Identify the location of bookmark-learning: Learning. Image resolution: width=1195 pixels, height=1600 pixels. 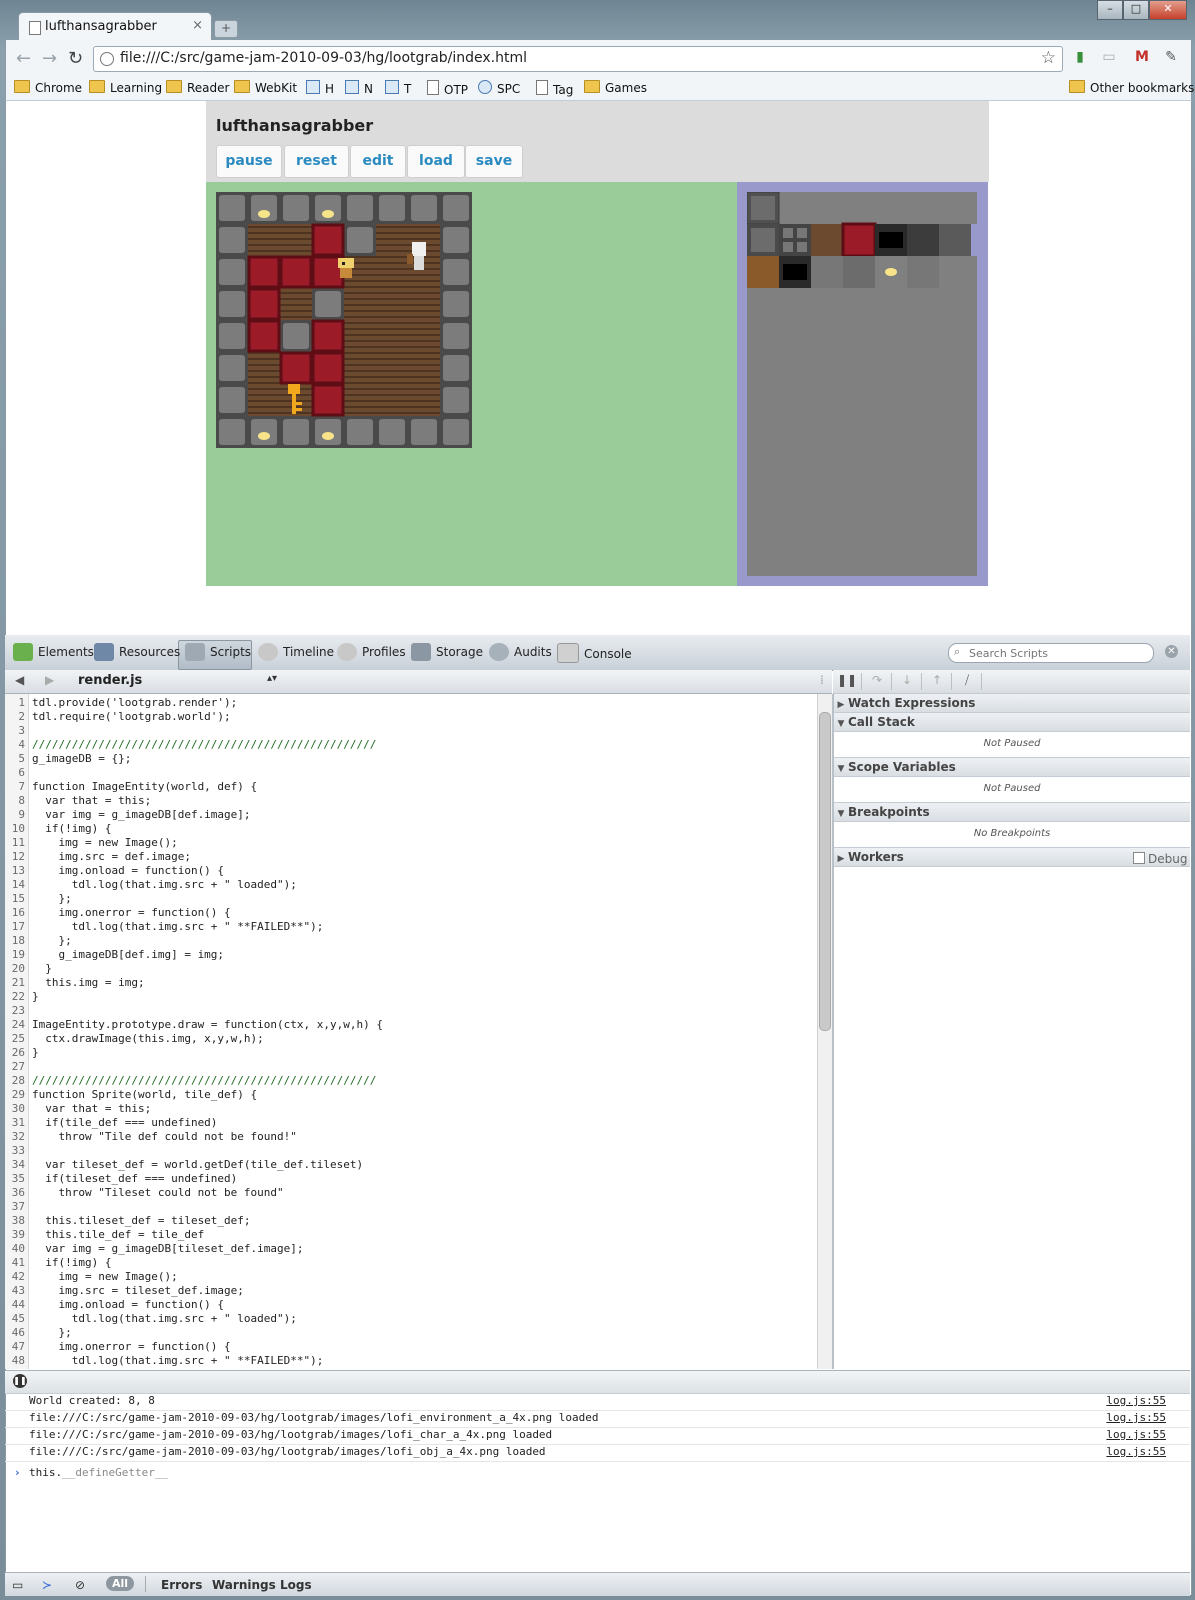
(125, 87).